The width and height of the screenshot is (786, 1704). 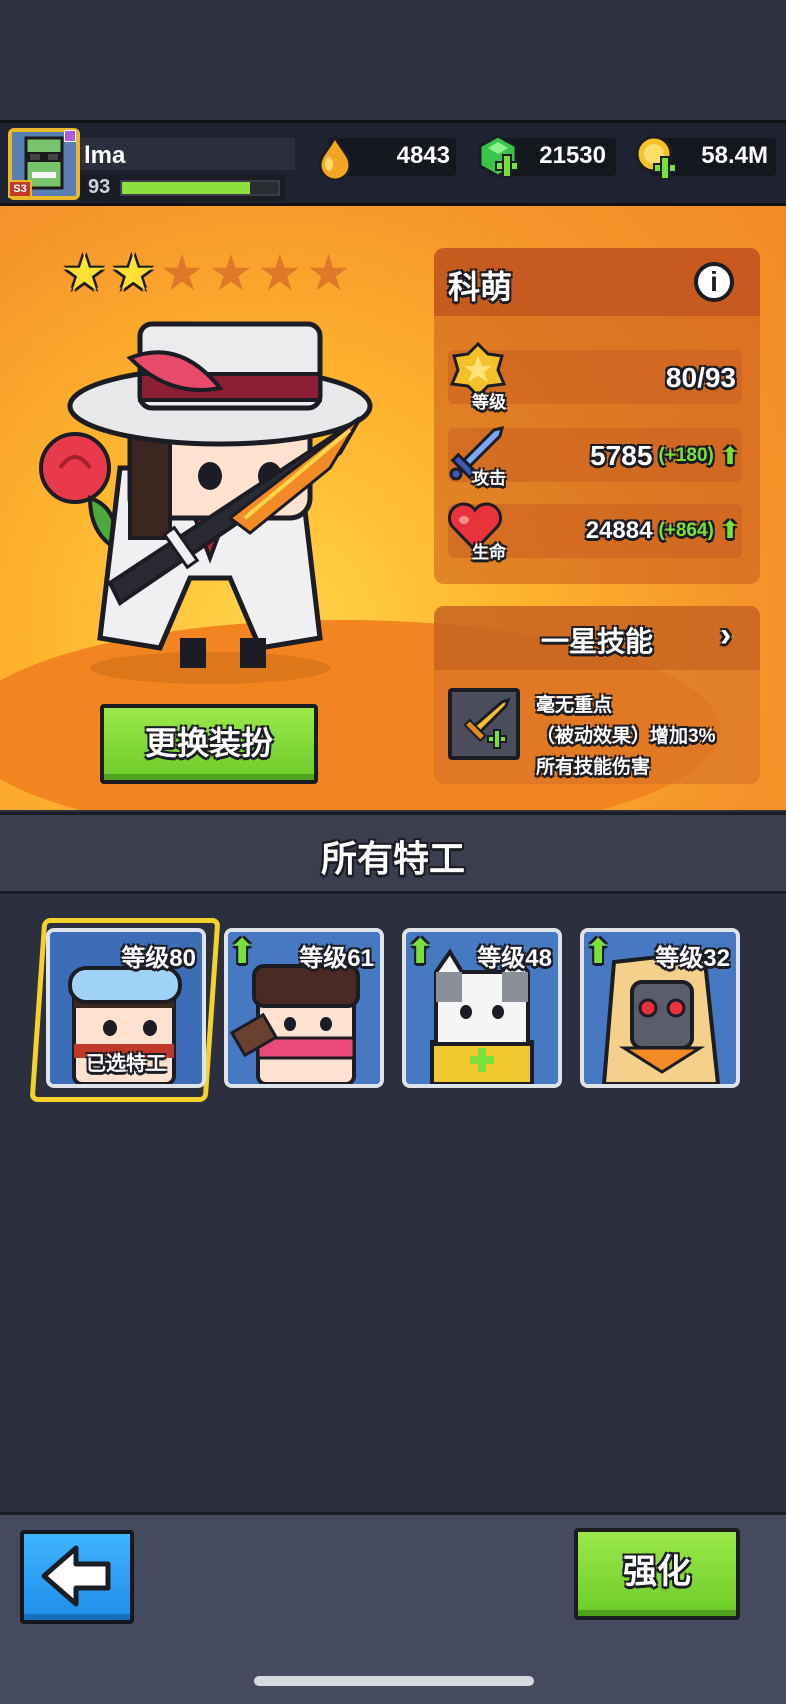 I want to click on stat-attack-values: 5785 (+180) ⬆, so click(x=630, y=456).